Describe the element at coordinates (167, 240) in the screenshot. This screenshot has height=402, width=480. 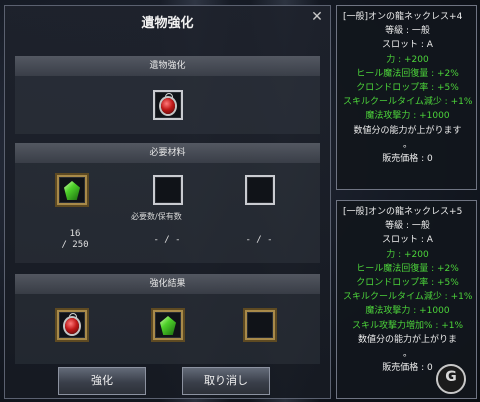
I see `material-count-2: - / -` at that location.